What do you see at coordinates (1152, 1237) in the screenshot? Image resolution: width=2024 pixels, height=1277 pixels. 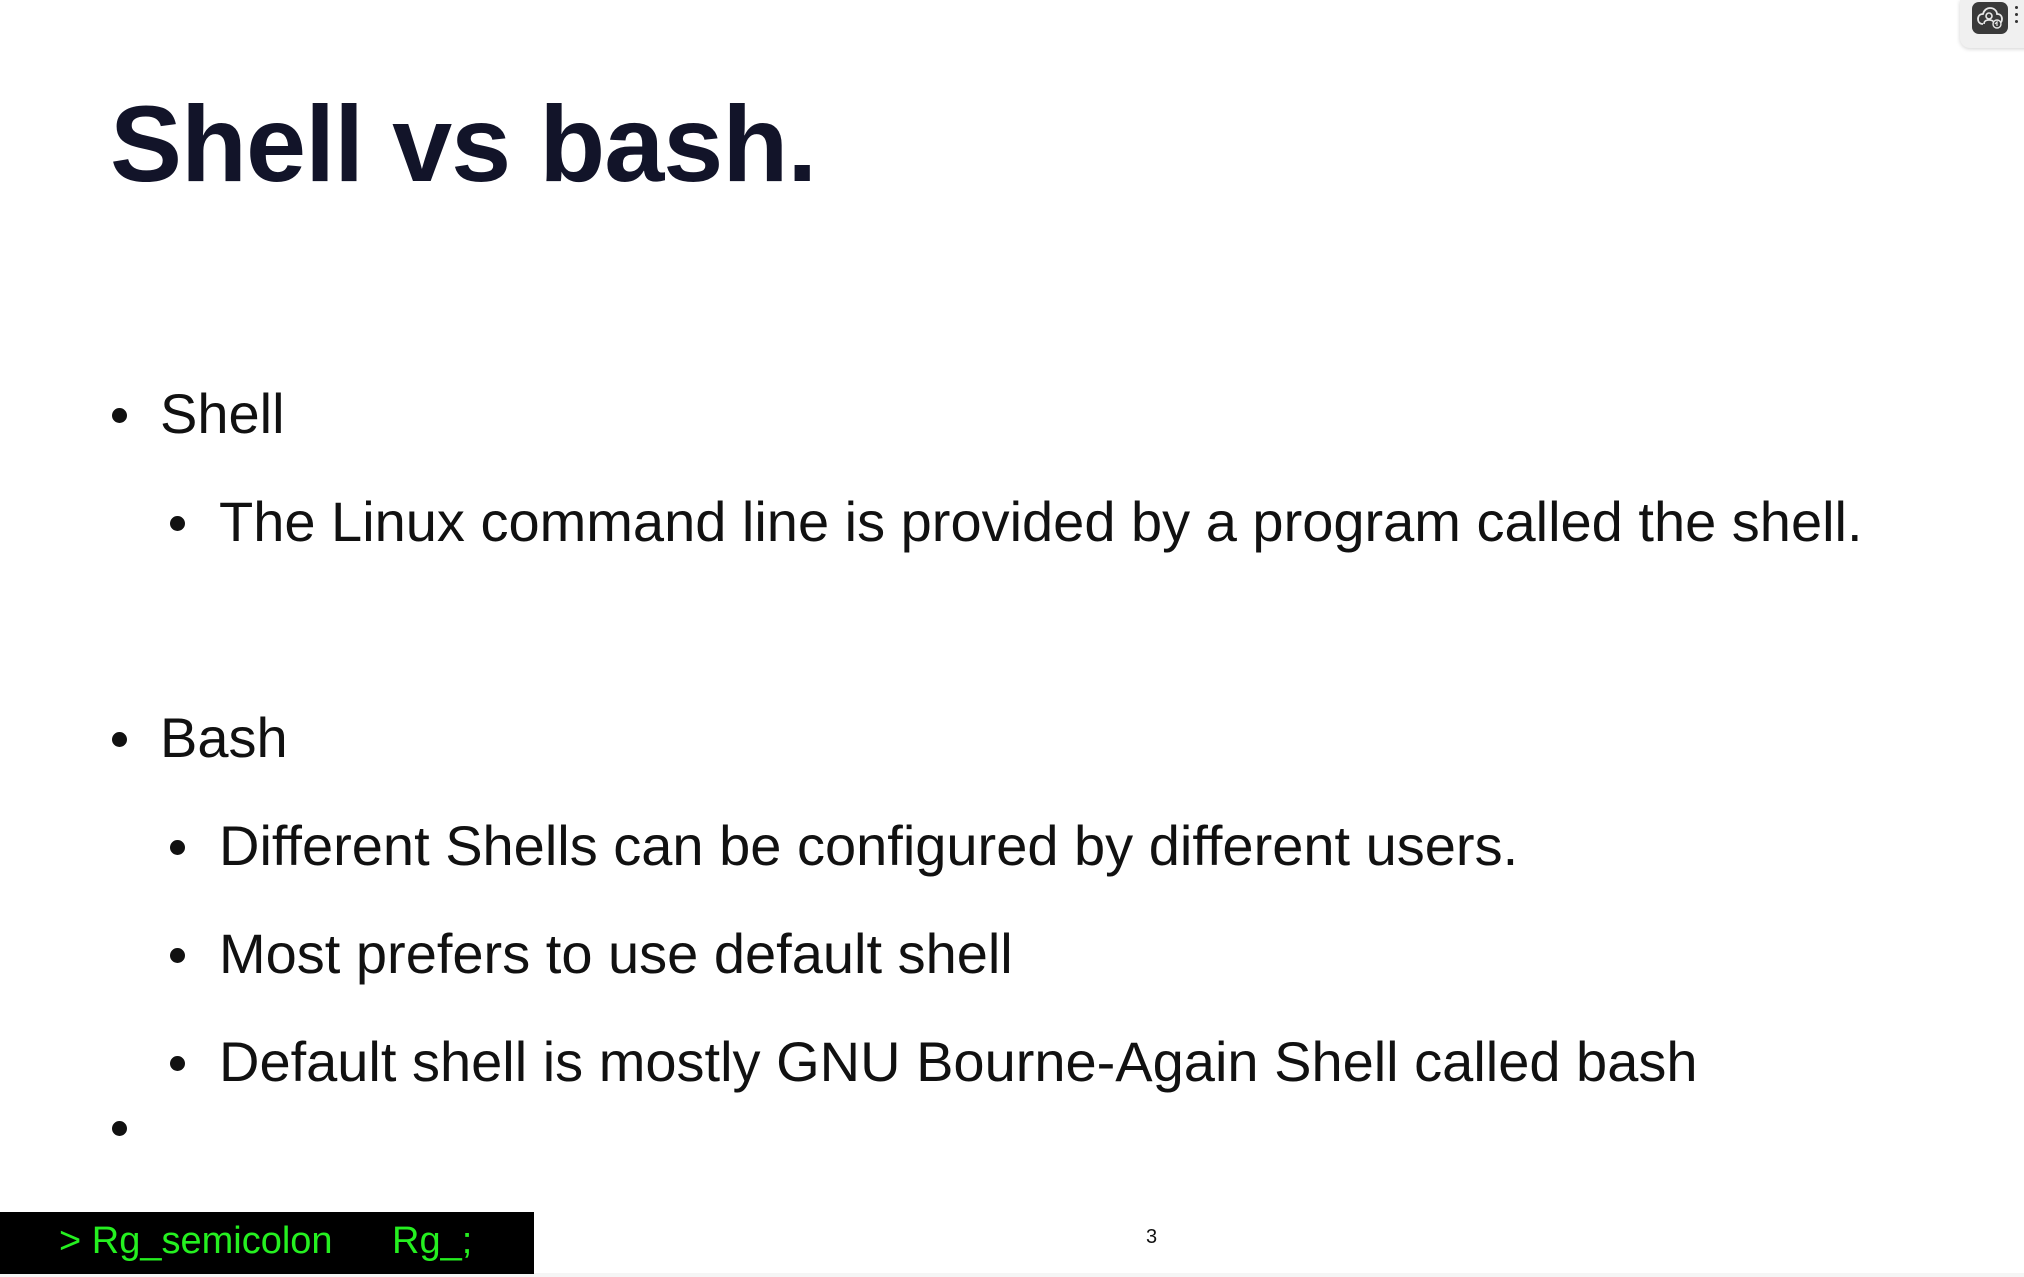 I see `slide-page-number: 3` at bounding box center [1152, 1237].